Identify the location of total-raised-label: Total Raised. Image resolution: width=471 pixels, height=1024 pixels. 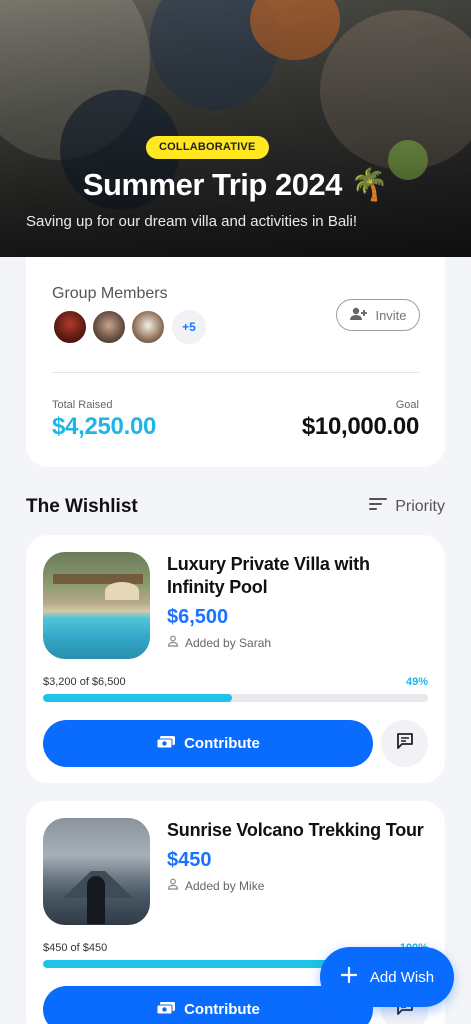
(82, 405).